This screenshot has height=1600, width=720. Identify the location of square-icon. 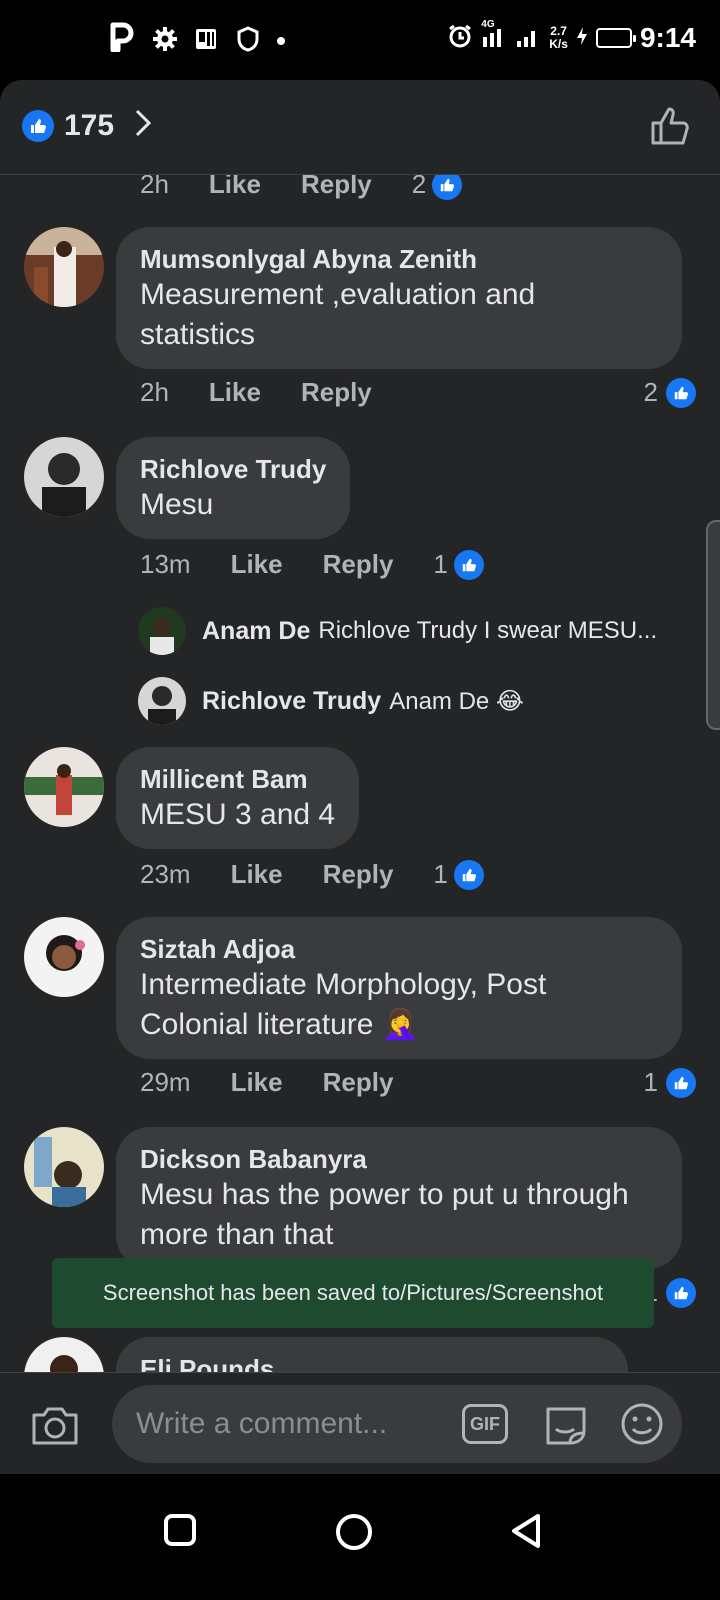
(180, 1530).